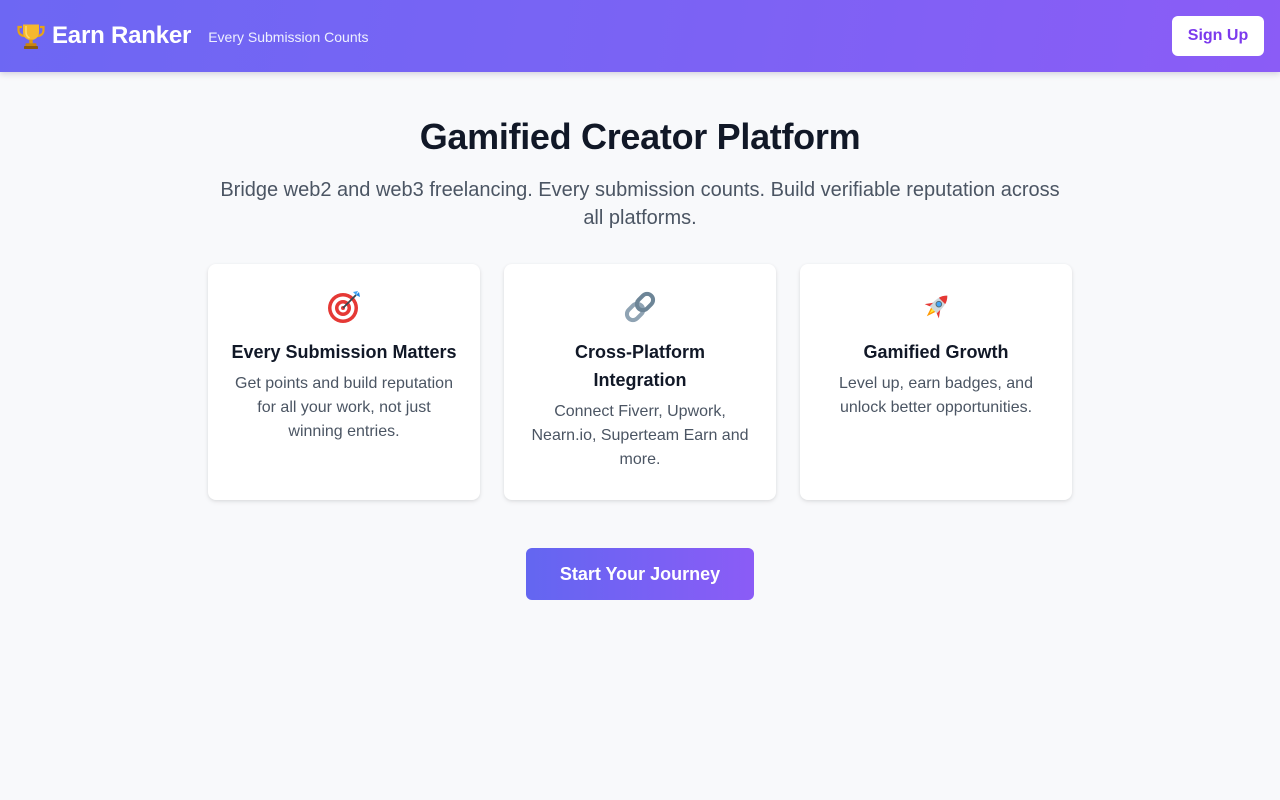 Image resolution: width=1280 pixels, height=800 pixels. What do you see at coordinates (31, 36) in the screenshot?
I see `trophy-icon` at bounding box center [31, 36].